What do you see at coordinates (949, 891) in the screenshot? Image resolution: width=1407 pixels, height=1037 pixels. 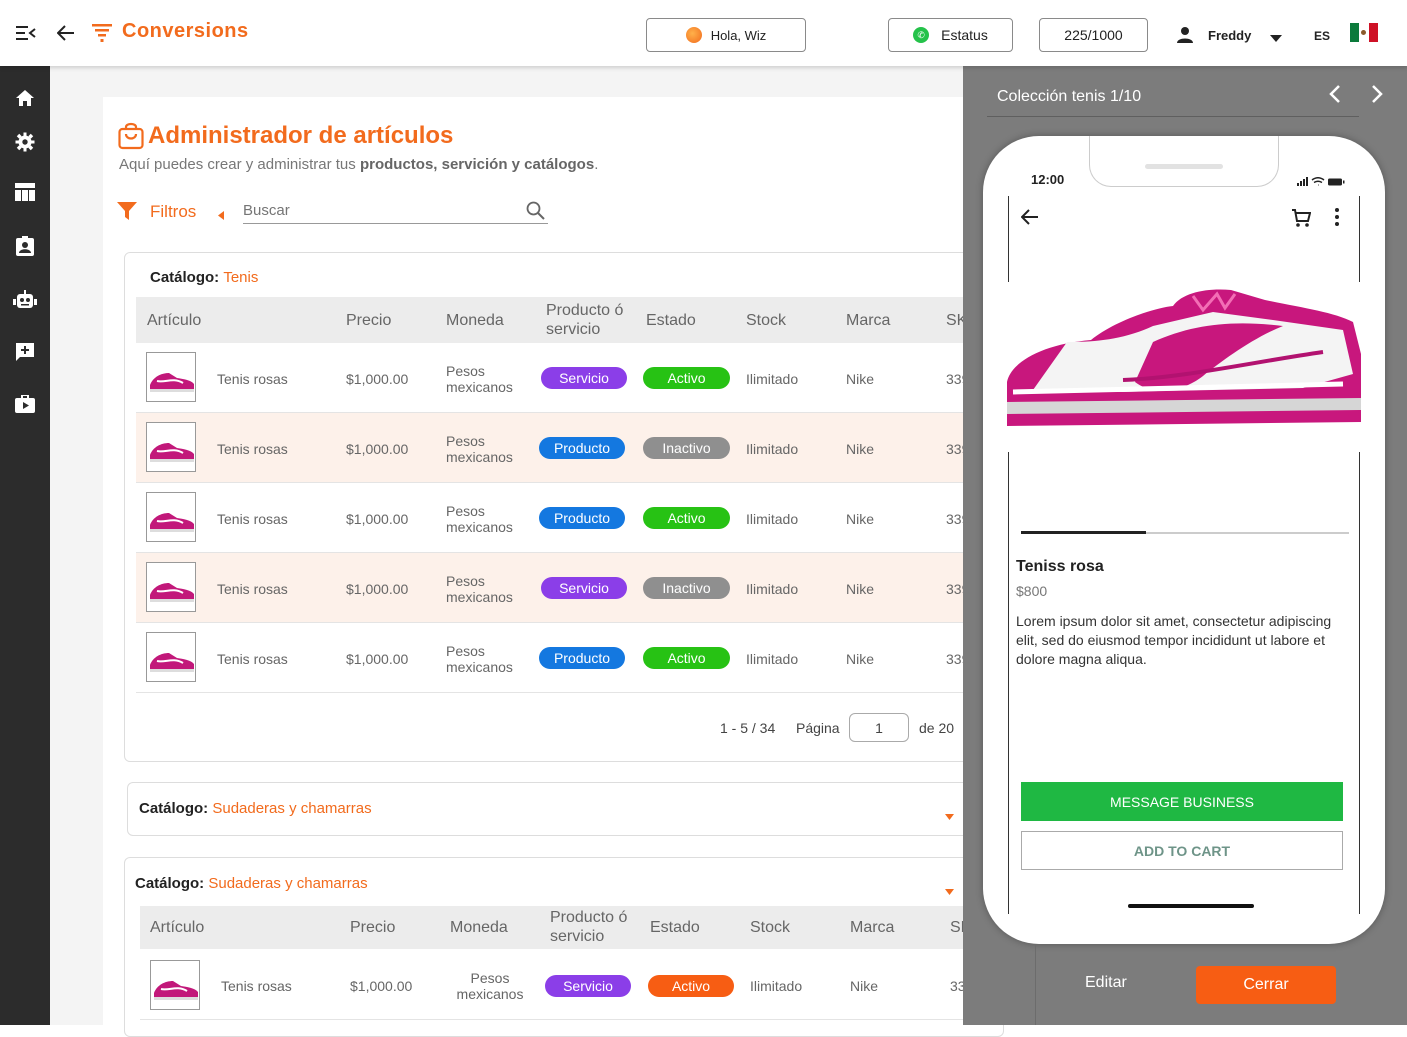 I see `collapse-caret-icon` at bounding box center [949, 891].